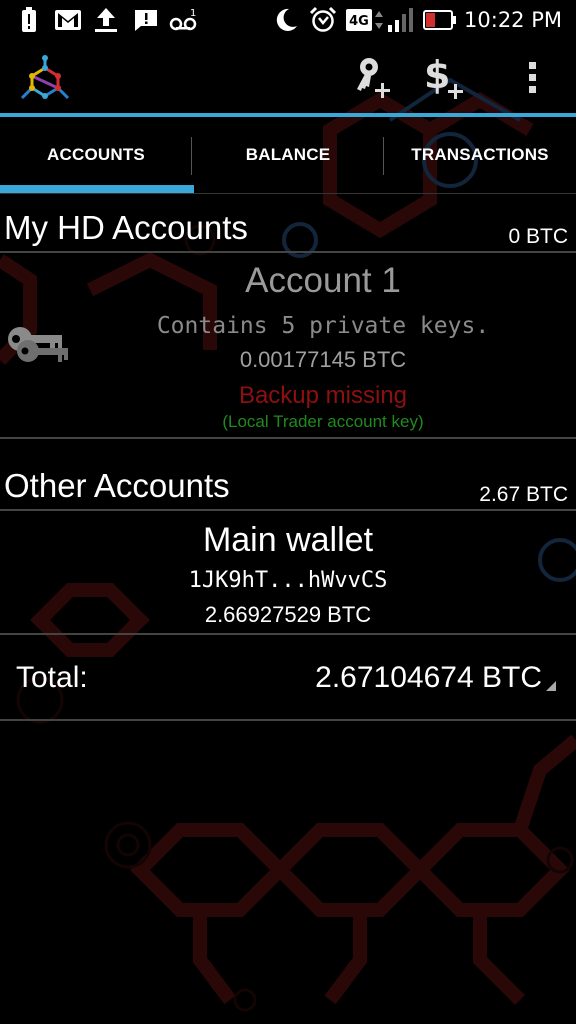 The image size is (576, 1024). What do you see at coordinates (288, 77) in the screenshot?
I see `action-bar: $` at bounding box center [288, 77].